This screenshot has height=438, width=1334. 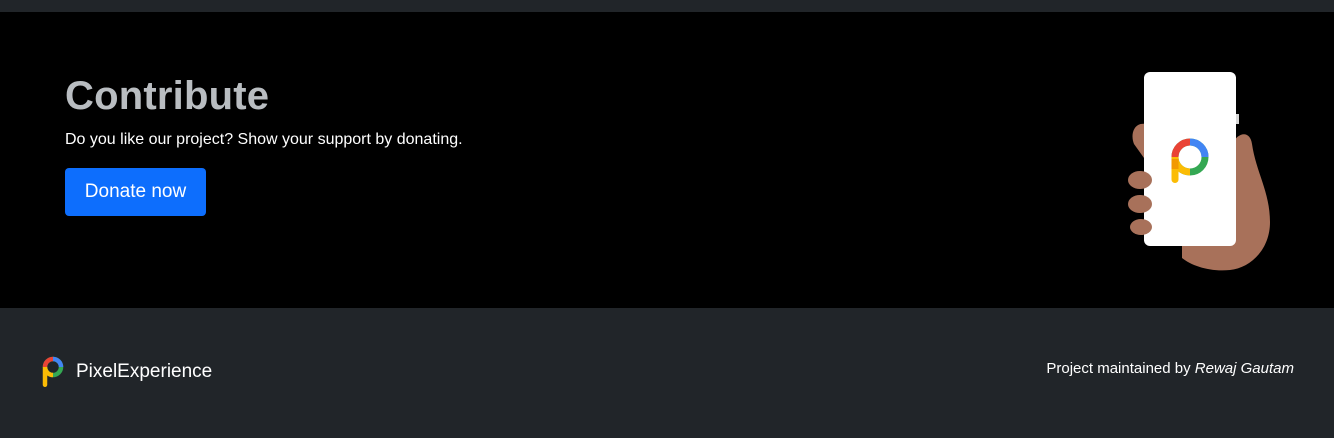 I want to click on footer-brand: PixelExperience, so click(x=126, y=372).